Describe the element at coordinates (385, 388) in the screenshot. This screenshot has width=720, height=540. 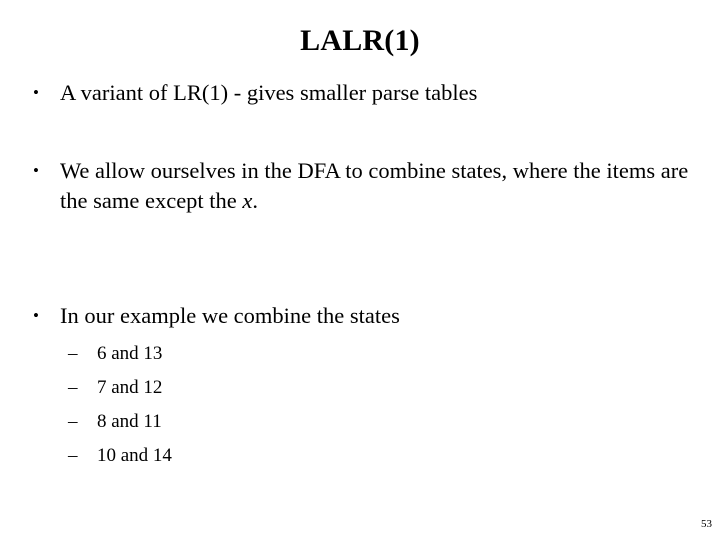
I see `sub-bullet-item-2: – 7 and 12` at that location.